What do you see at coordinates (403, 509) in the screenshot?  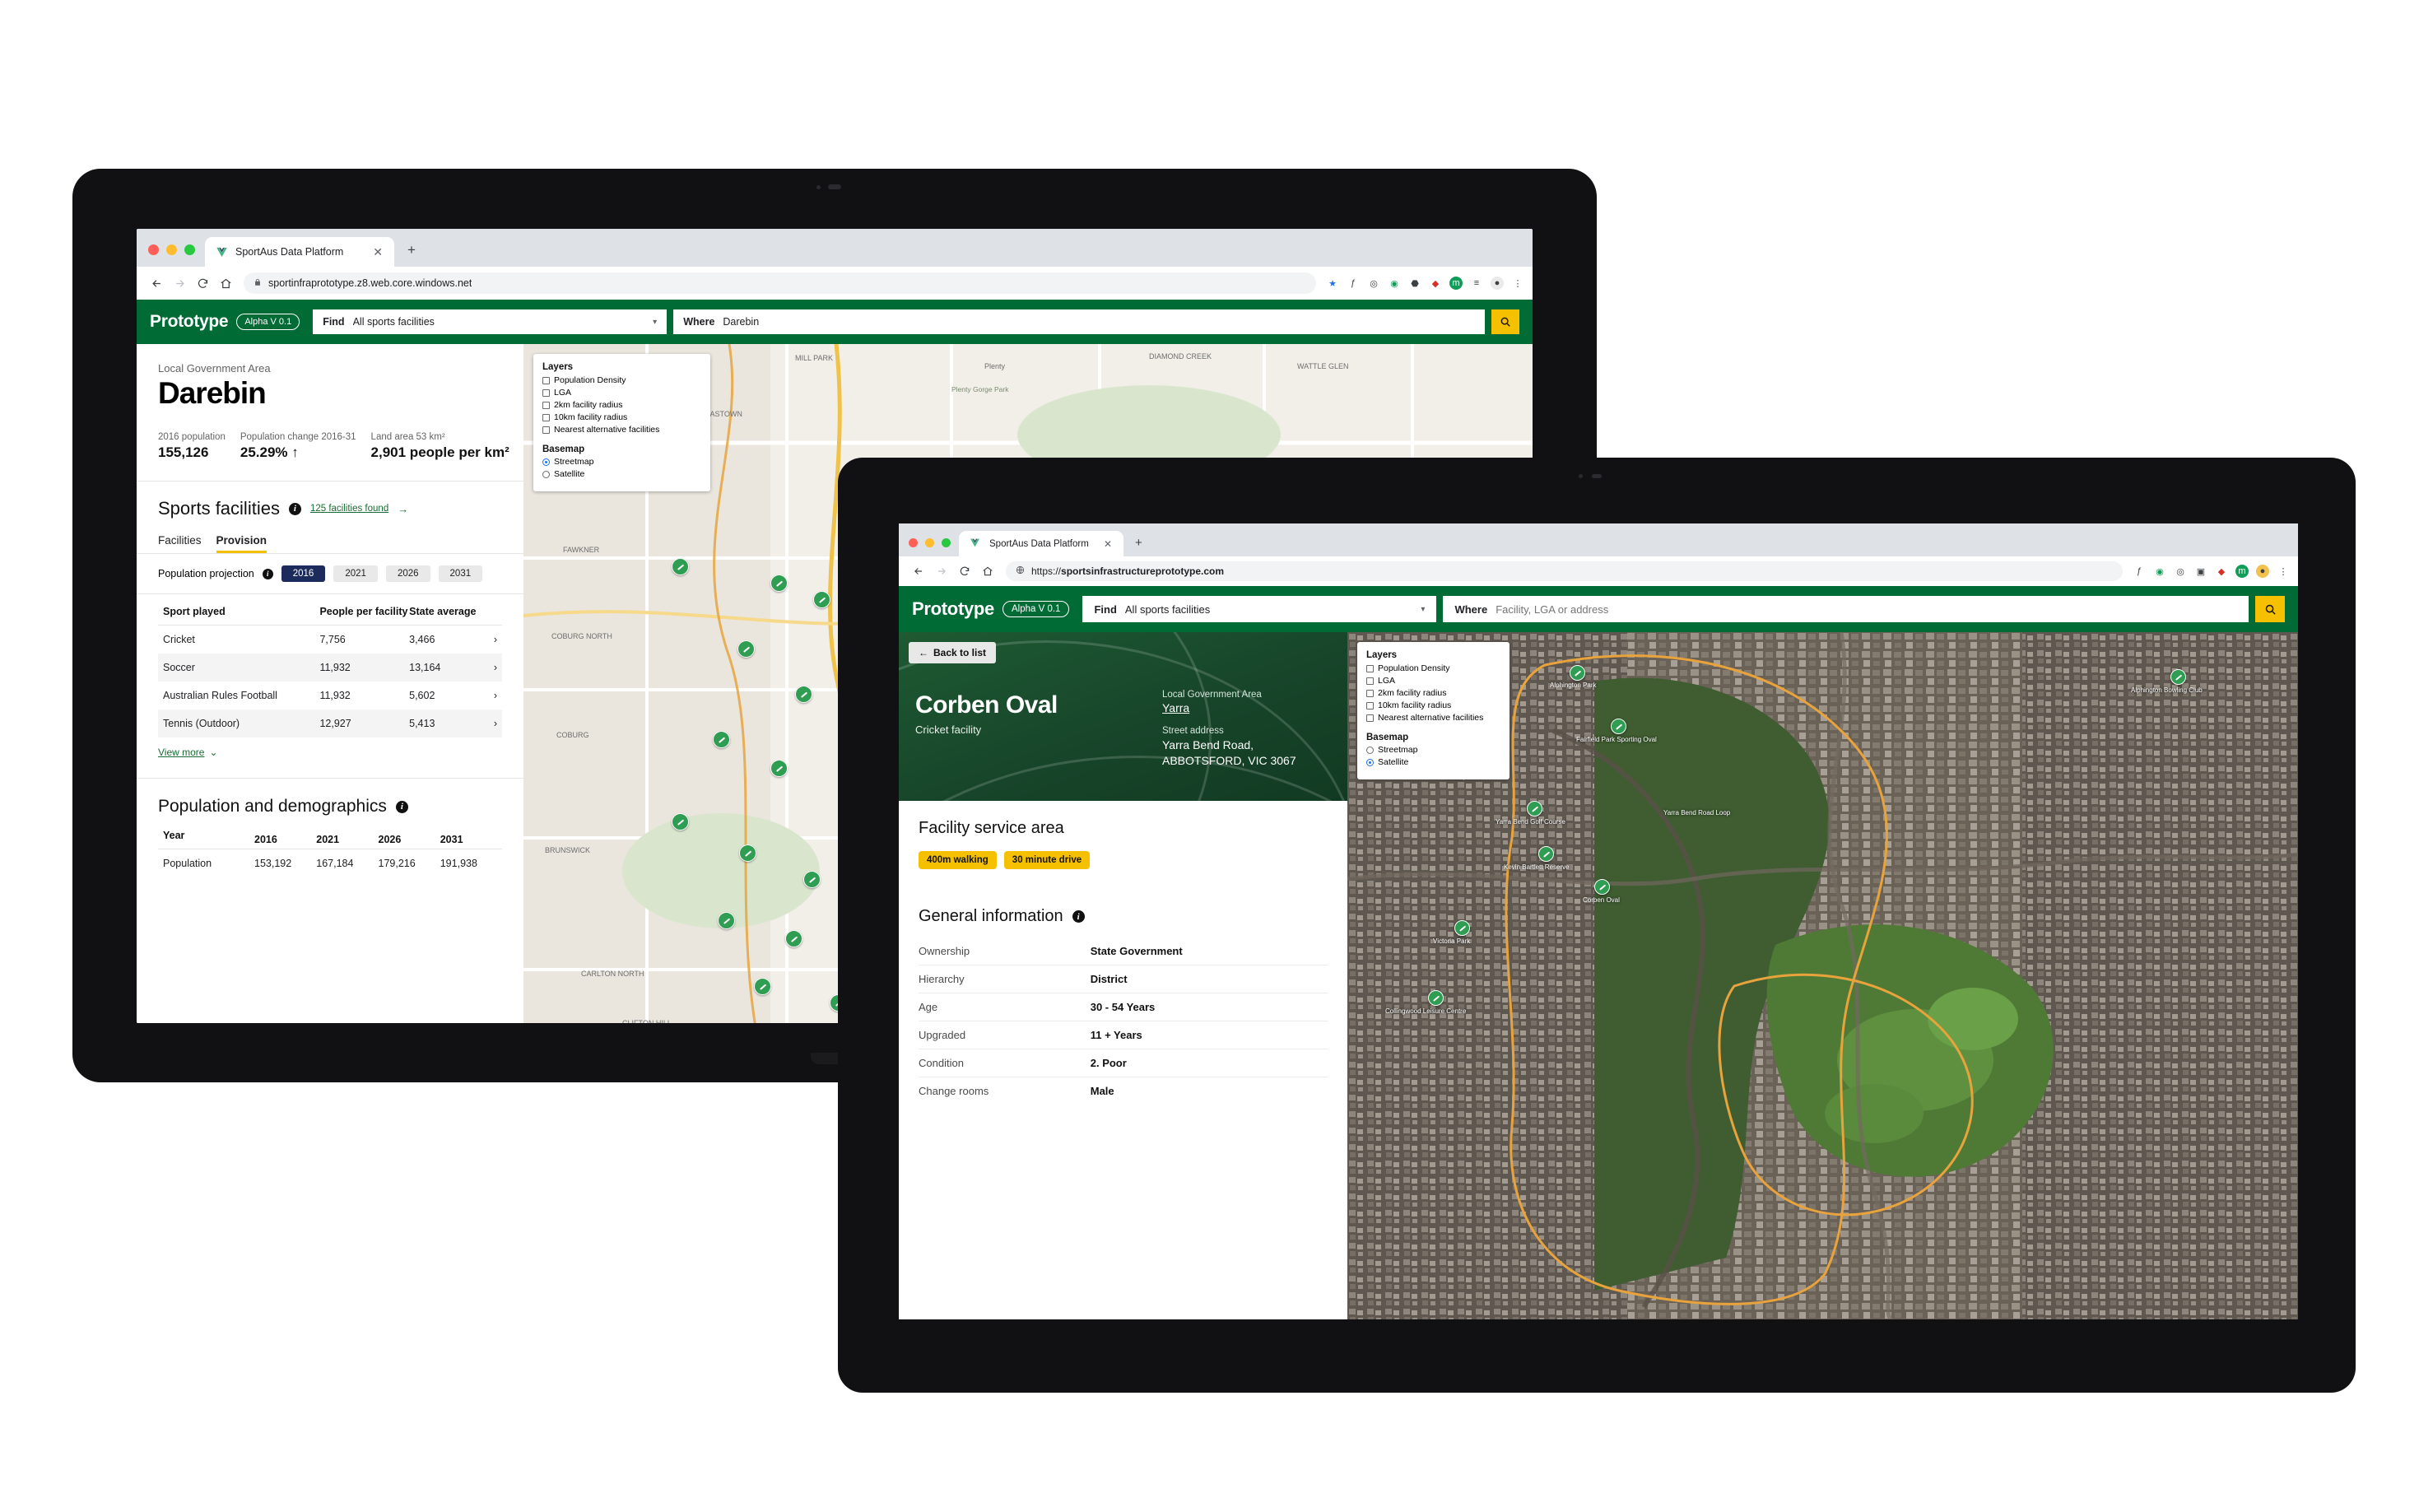 I see `arrow-right-icon: →` at bounding box center [403, 509].